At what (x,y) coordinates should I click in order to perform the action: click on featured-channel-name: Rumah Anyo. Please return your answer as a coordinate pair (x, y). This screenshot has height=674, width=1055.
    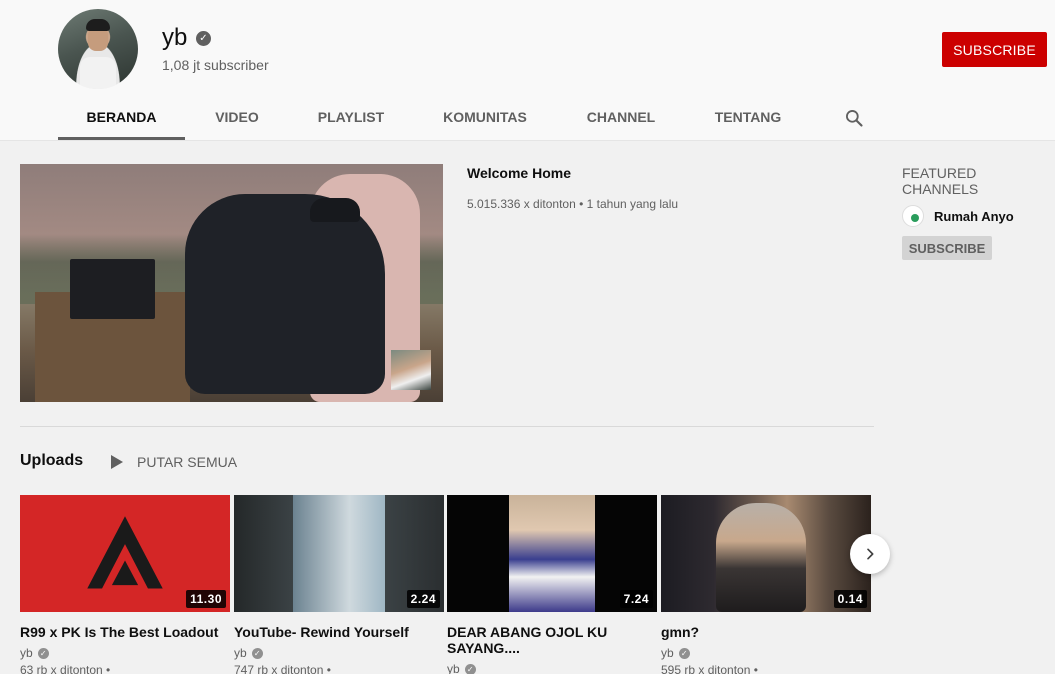
    Looking at the image, I should click on (974, 216).